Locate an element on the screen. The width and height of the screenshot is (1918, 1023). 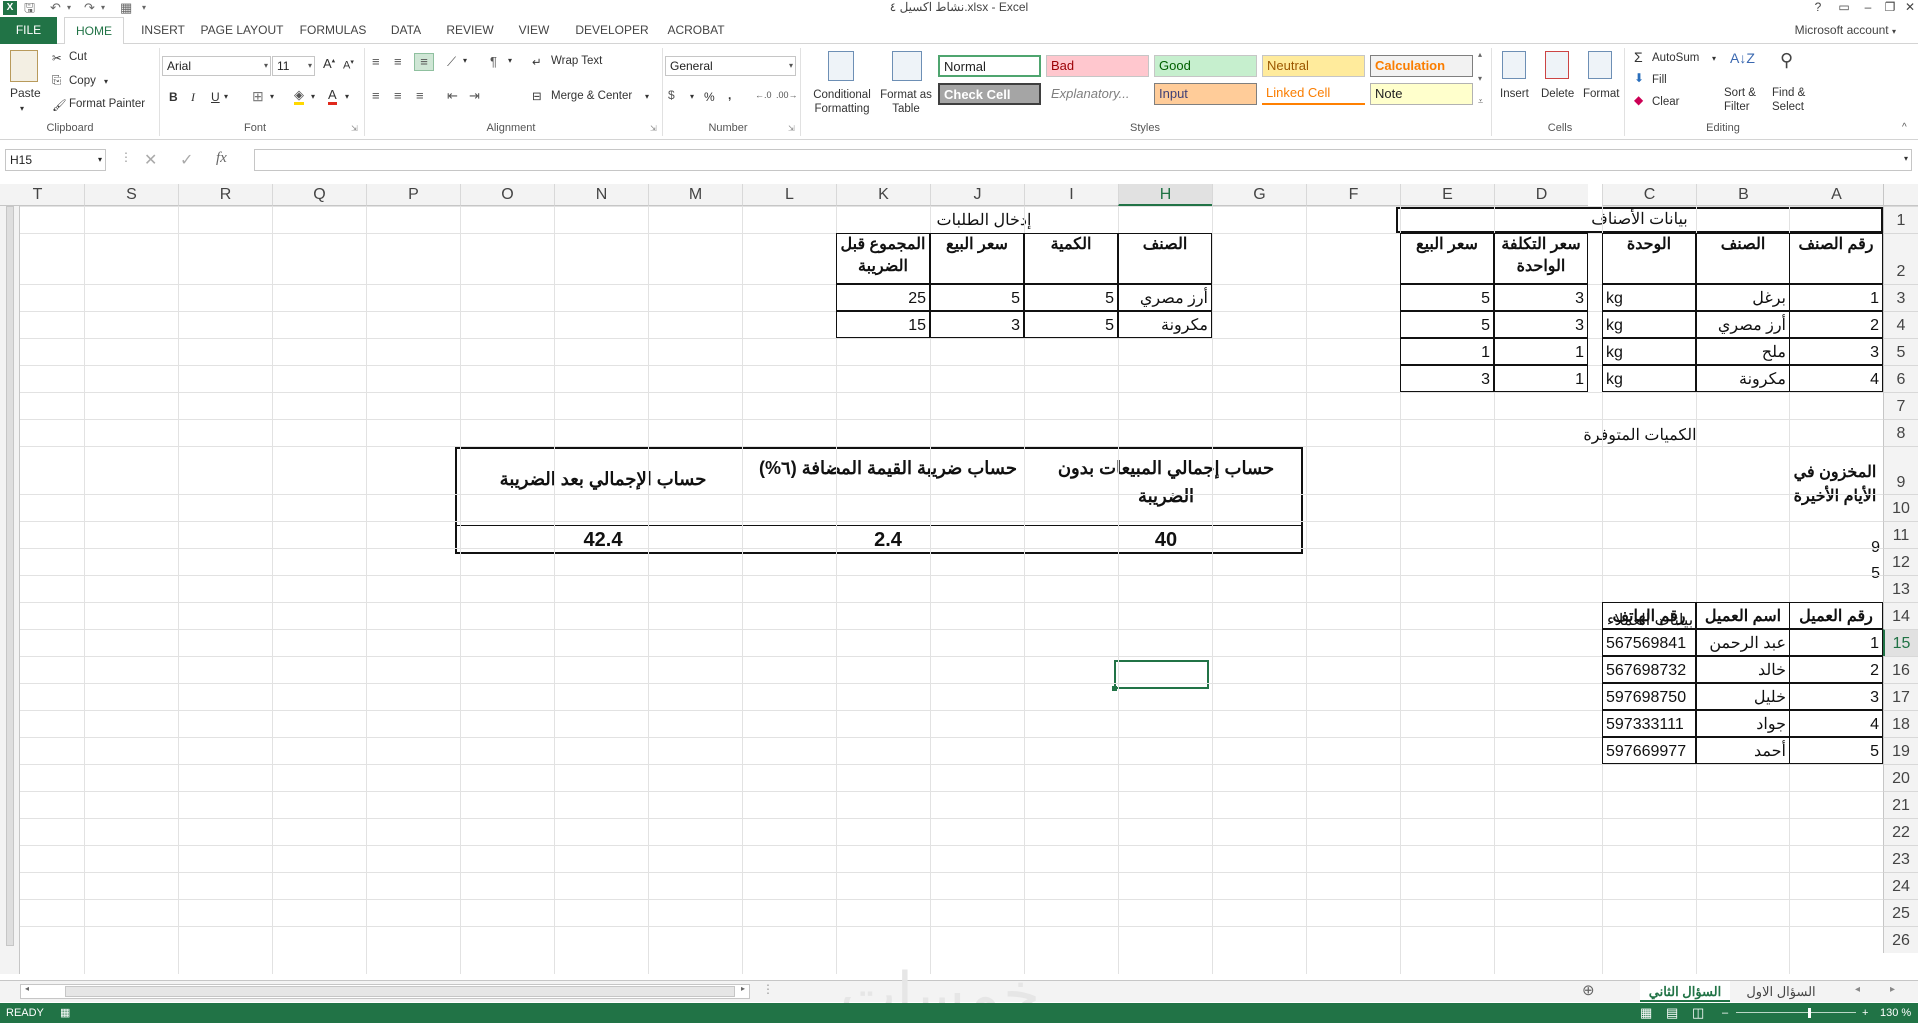
row-header-11: 11 is located at coordinates (1900, 534).